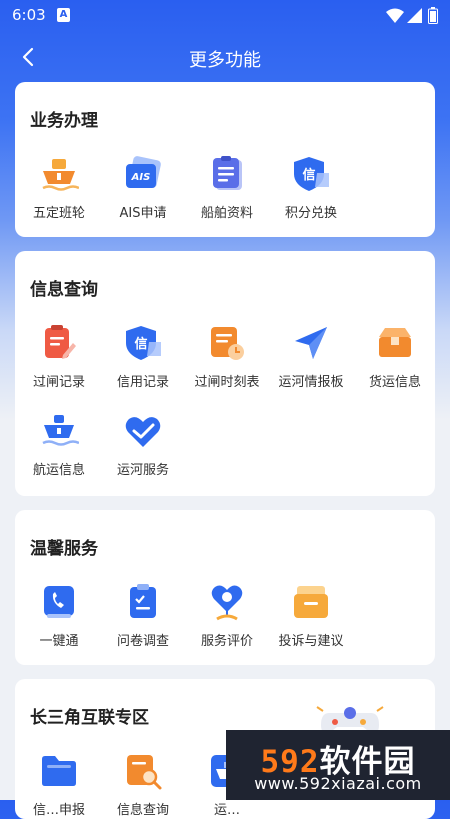 This screenshot has width=450, height=819. What do you see at coordinates (225, 16) in the screenshot?
I see `status-bar: 6:03 A` at bounding box center [225, 16].